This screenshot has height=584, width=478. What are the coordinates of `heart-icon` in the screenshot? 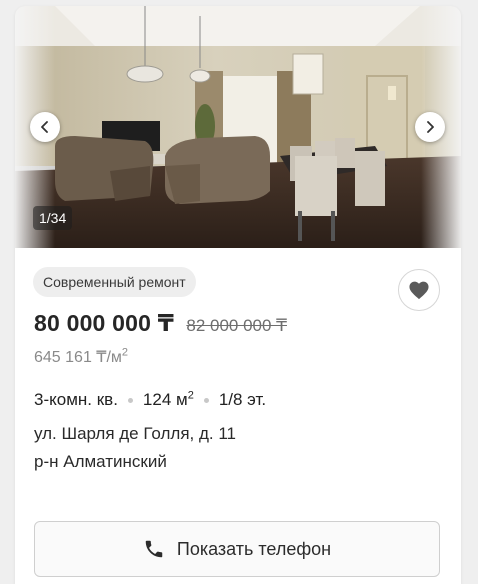 It's located at (419, 290).